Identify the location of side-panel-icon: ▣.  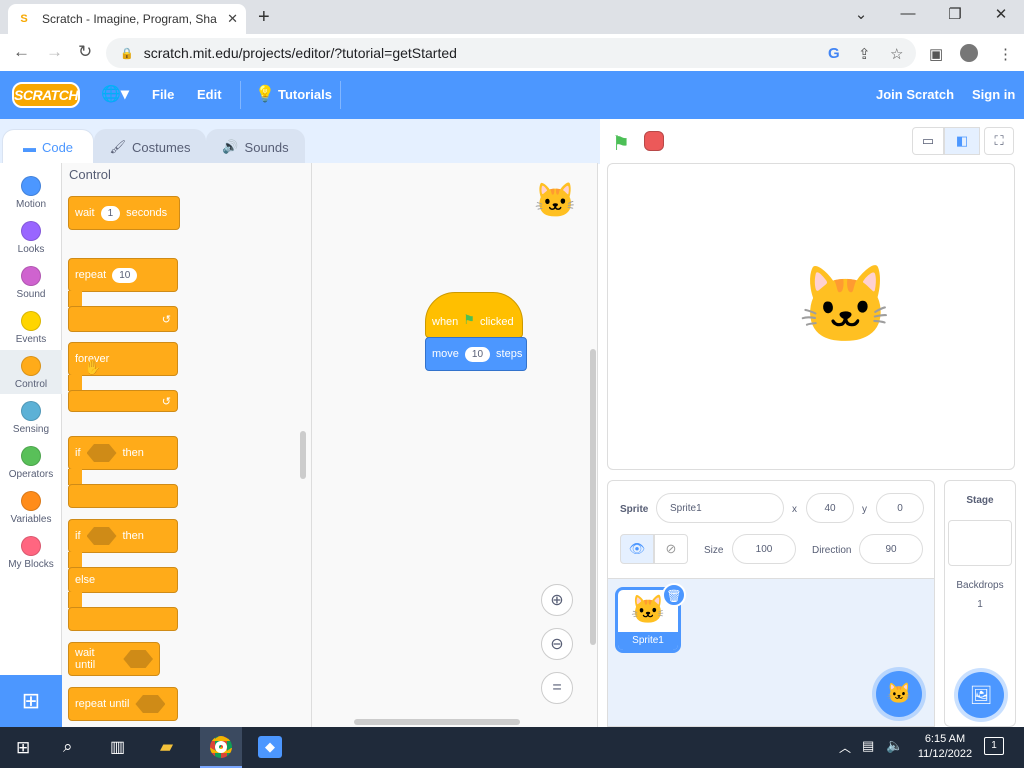
(936, 54).